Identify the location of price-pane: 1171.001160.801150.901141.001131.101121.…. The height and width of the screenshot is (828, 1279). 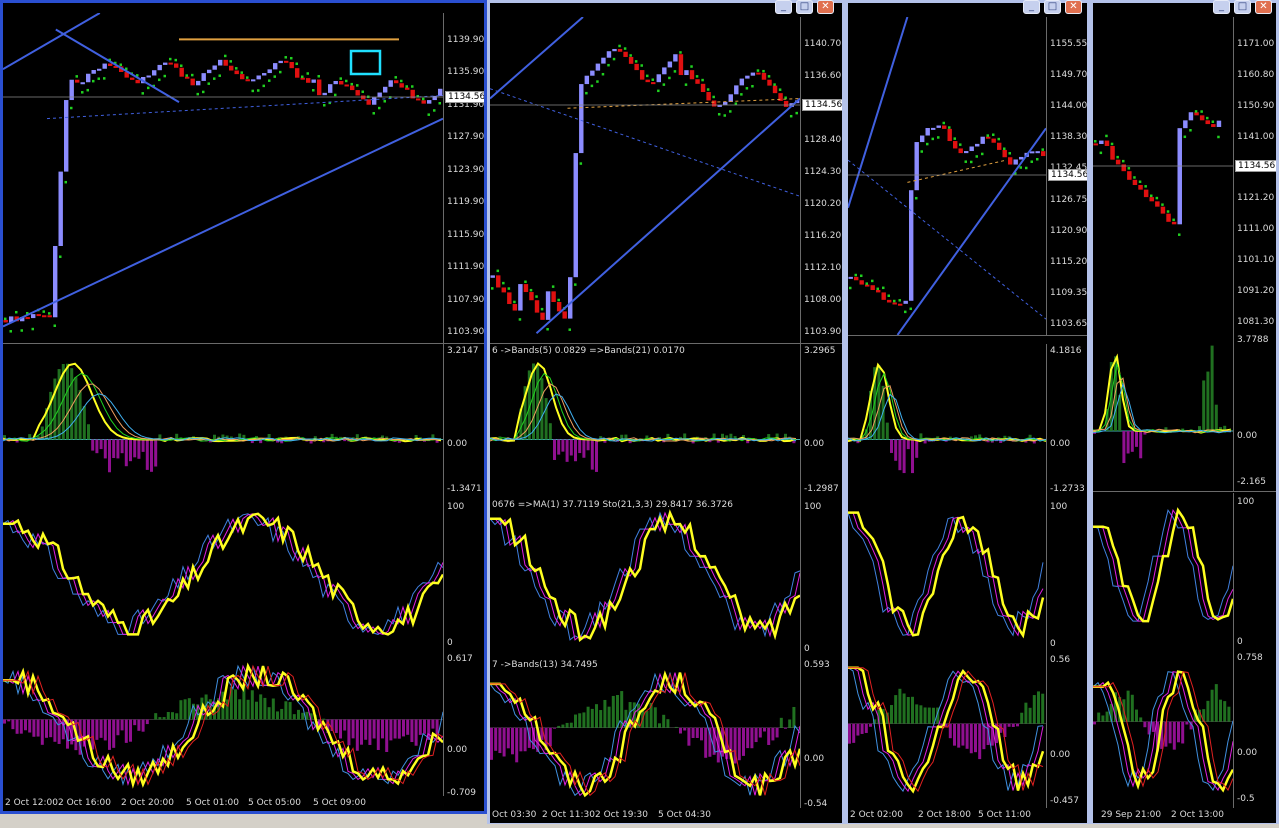
(1184, 175).